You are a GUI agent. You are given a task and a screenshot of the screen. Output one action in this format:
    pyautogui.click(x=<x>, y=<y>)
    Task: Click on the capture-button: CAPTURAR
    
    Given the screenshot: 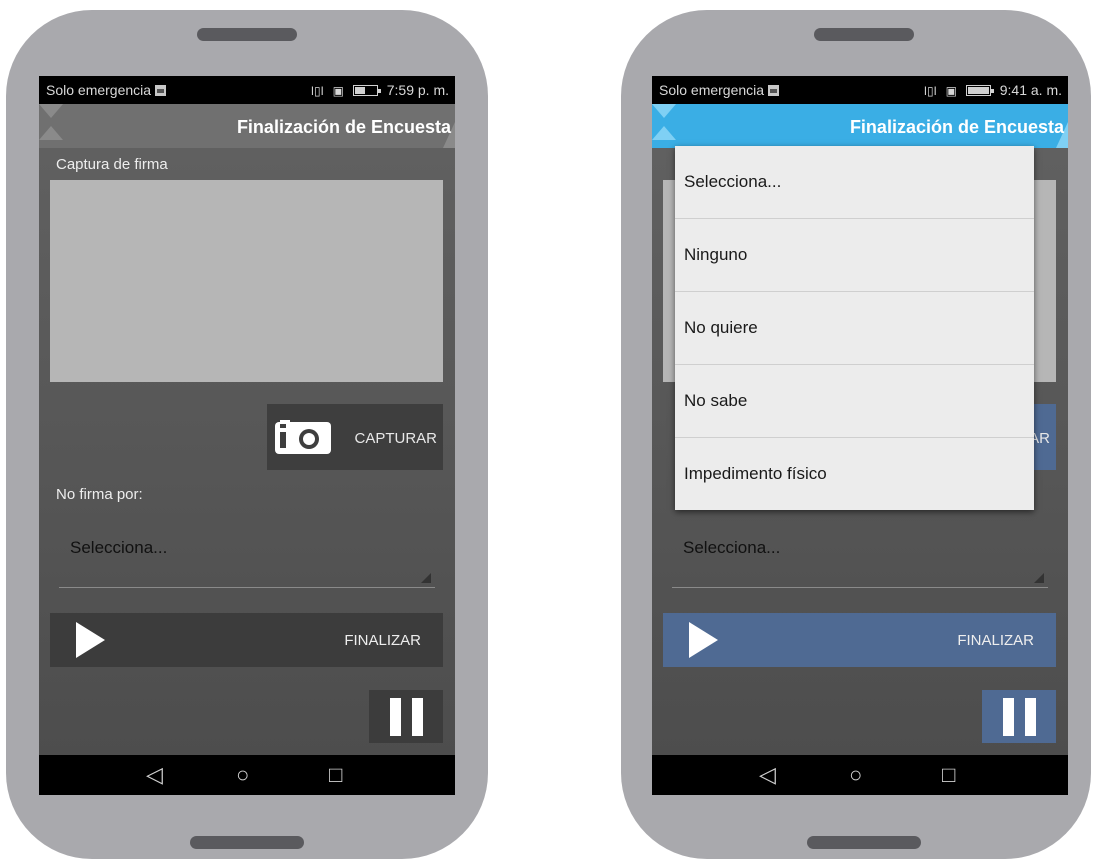 What is the action you would take?
    pyautogui.click(x=355, y=437)
    